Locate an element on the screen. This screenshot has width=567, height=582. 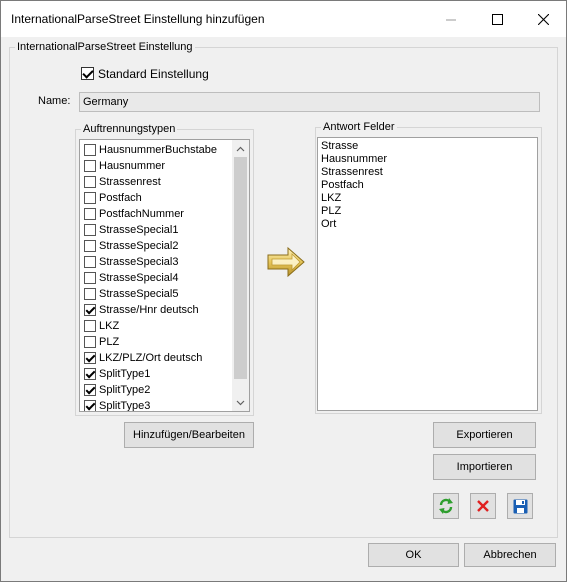
list-item-label: SplitType3 is located at coordinates (125, 406).